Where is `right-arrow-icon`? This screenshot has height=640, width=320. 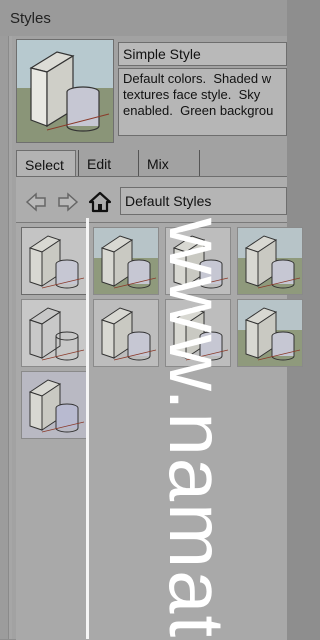 right-arrow-icon is located at coordinates (68, 202).